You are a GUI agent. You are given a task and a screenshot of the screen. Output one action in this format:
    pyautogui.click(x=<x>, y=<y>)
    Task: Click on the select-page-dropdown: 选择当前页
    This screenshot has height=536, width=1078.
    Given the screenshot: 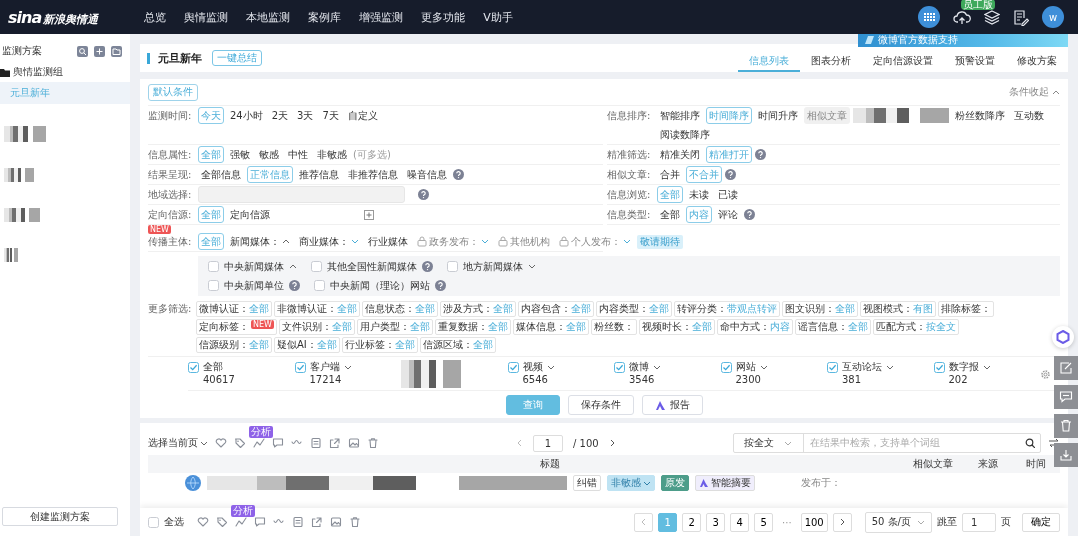 What is the action you would take?
    pyautogui.click(x=178, y=443)
    